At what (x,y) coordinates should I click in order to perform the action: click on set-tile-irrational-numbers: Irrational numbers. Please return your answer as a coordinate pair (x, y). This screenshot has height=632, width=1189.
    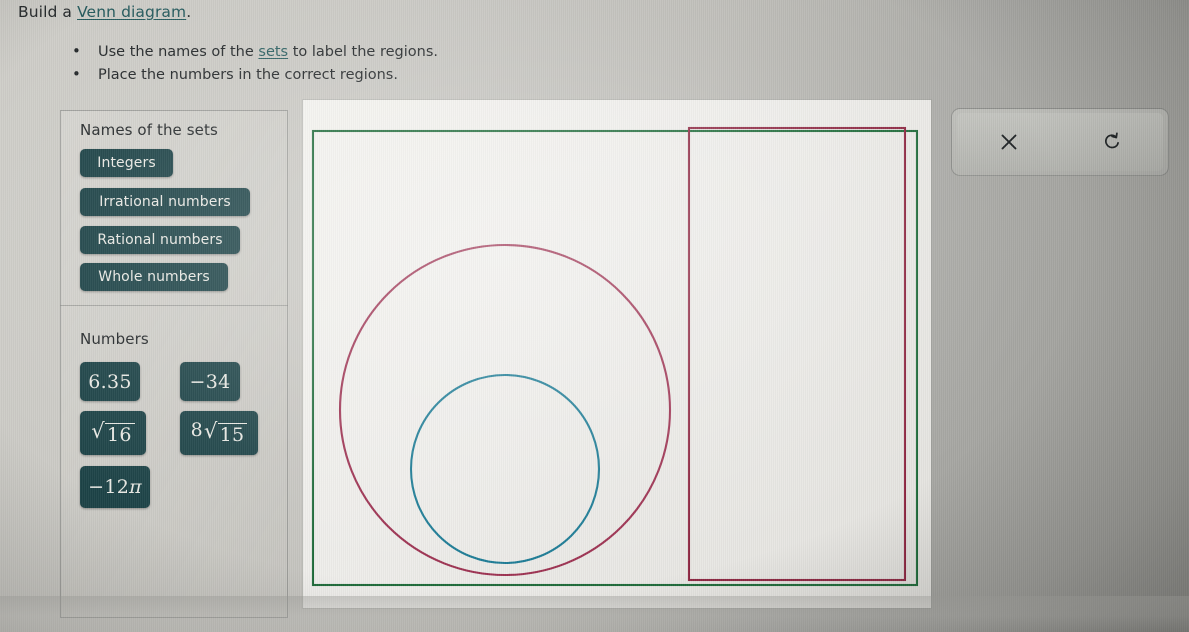
    Looking at the image, I should click on (165, 202).